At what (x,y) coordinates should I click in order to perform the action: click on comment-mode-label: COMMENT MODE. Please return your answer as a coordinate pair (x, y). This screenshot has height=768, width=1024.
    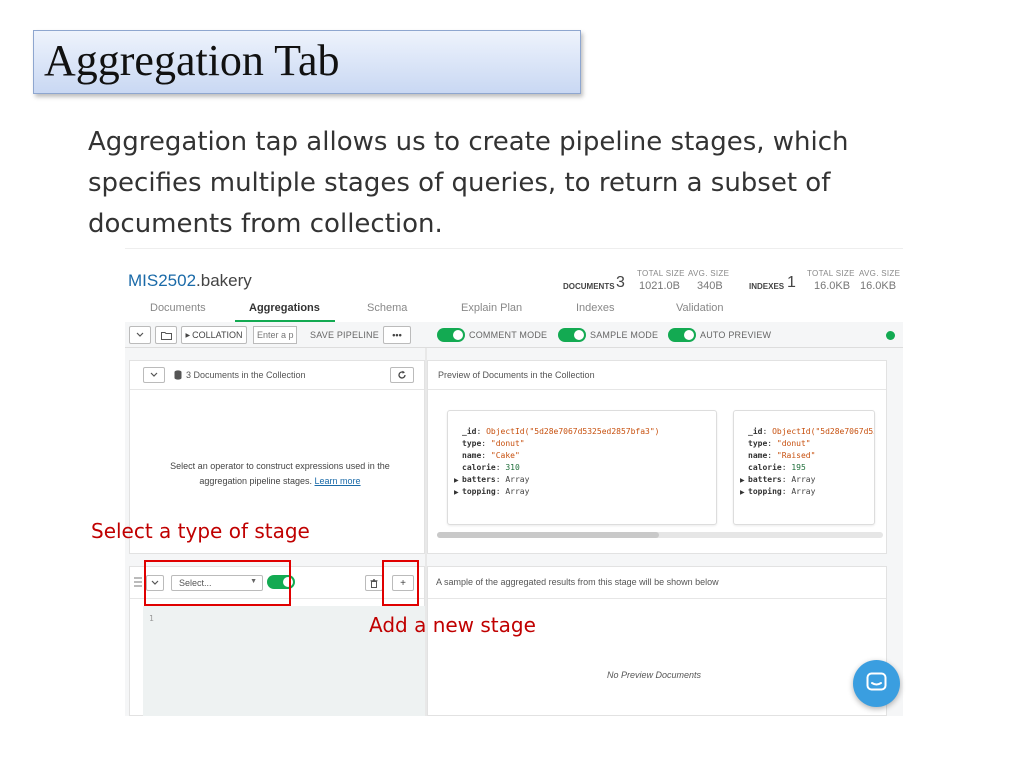
    Looking at the image, I should click on (508, 335).